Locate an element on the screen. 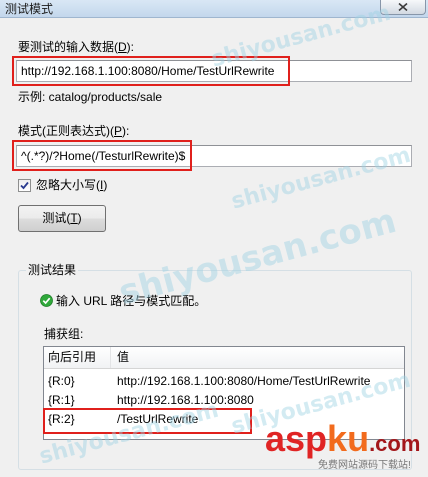 This screenshot has height=477, width=428. backreference-cell: {R:1} is located at coordinates (61, 400).